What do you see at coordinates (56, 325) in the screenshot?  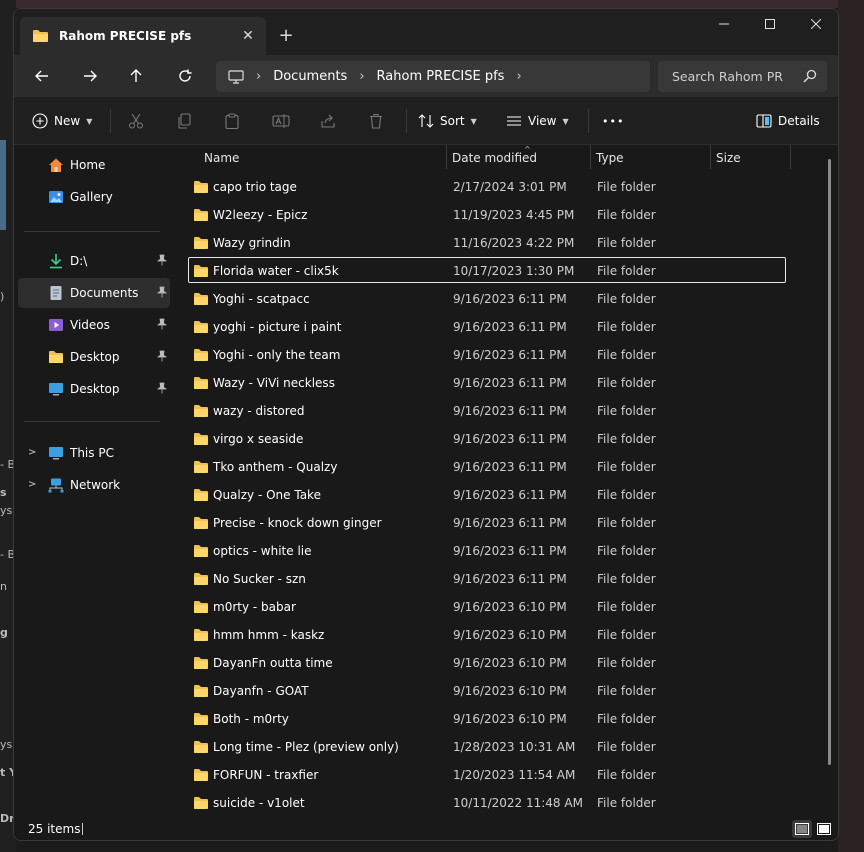 I see `videos-icon` at bounding box center [56, 325].